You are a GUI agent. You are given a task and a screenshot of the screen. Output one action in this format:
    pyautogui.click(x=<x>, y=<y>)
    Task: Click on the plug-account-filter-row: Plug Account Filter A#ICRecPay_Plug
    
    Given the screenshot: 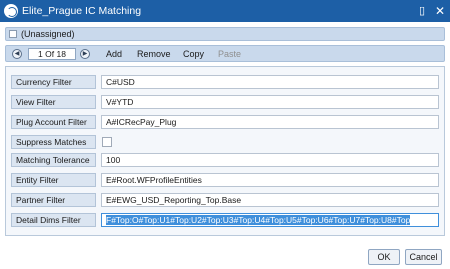 What is the action you would take?
    pyautogui.click(x=225, y=122)
    